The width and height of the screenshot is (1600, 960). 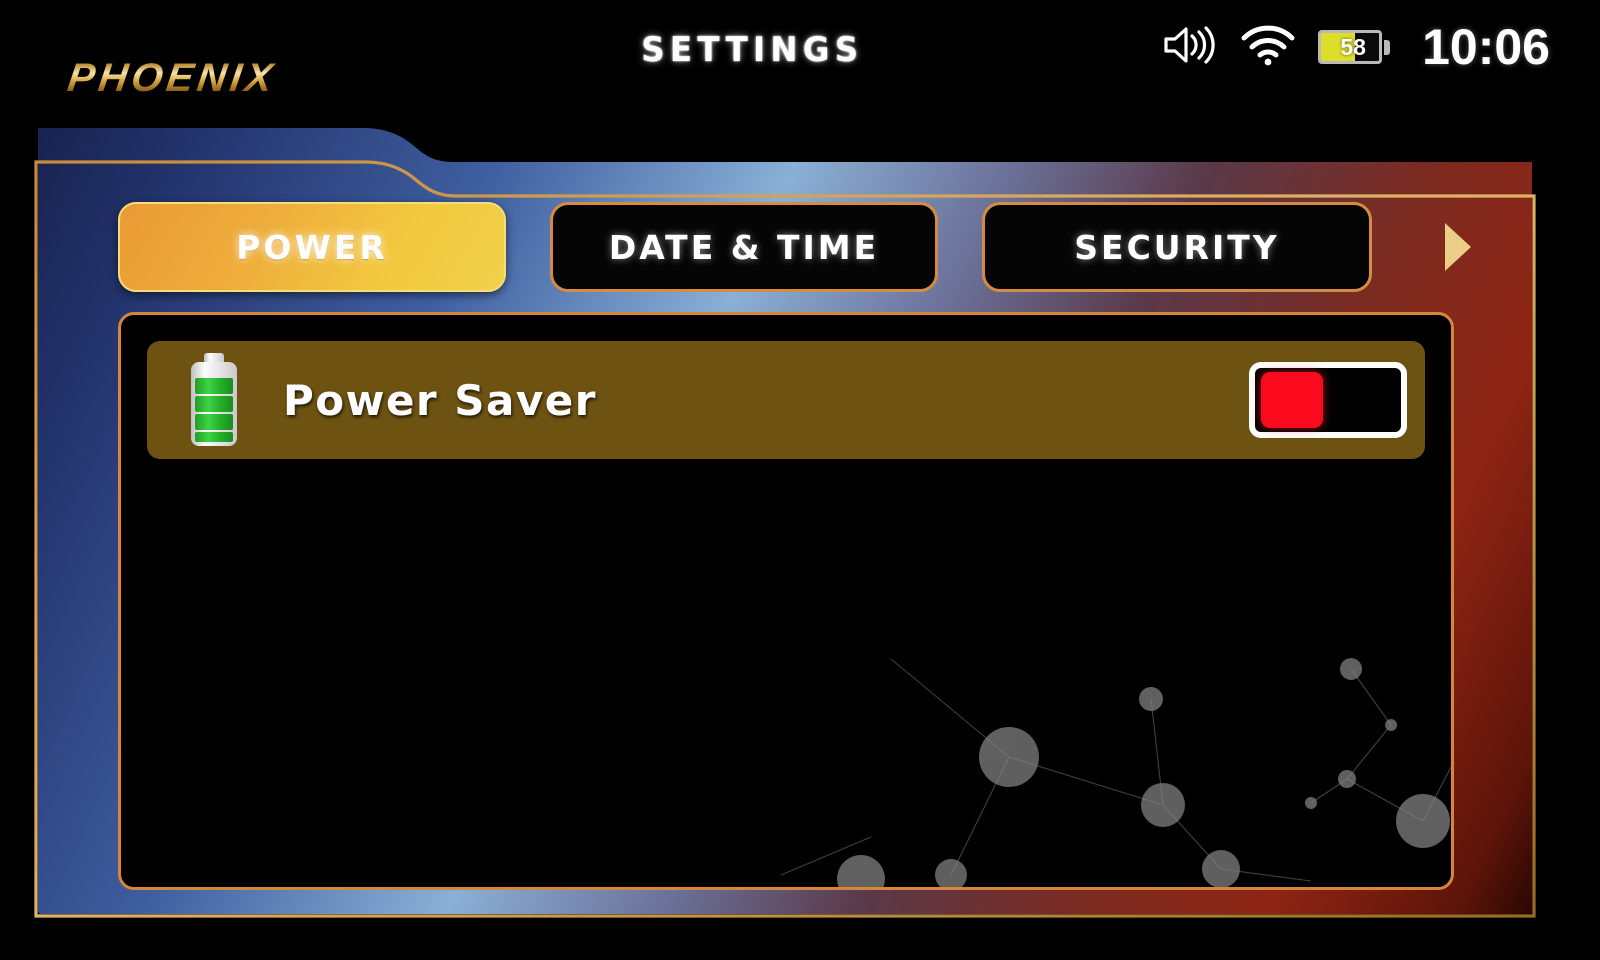 I want to click on wifi-icon, so click(x=1268, y=47).